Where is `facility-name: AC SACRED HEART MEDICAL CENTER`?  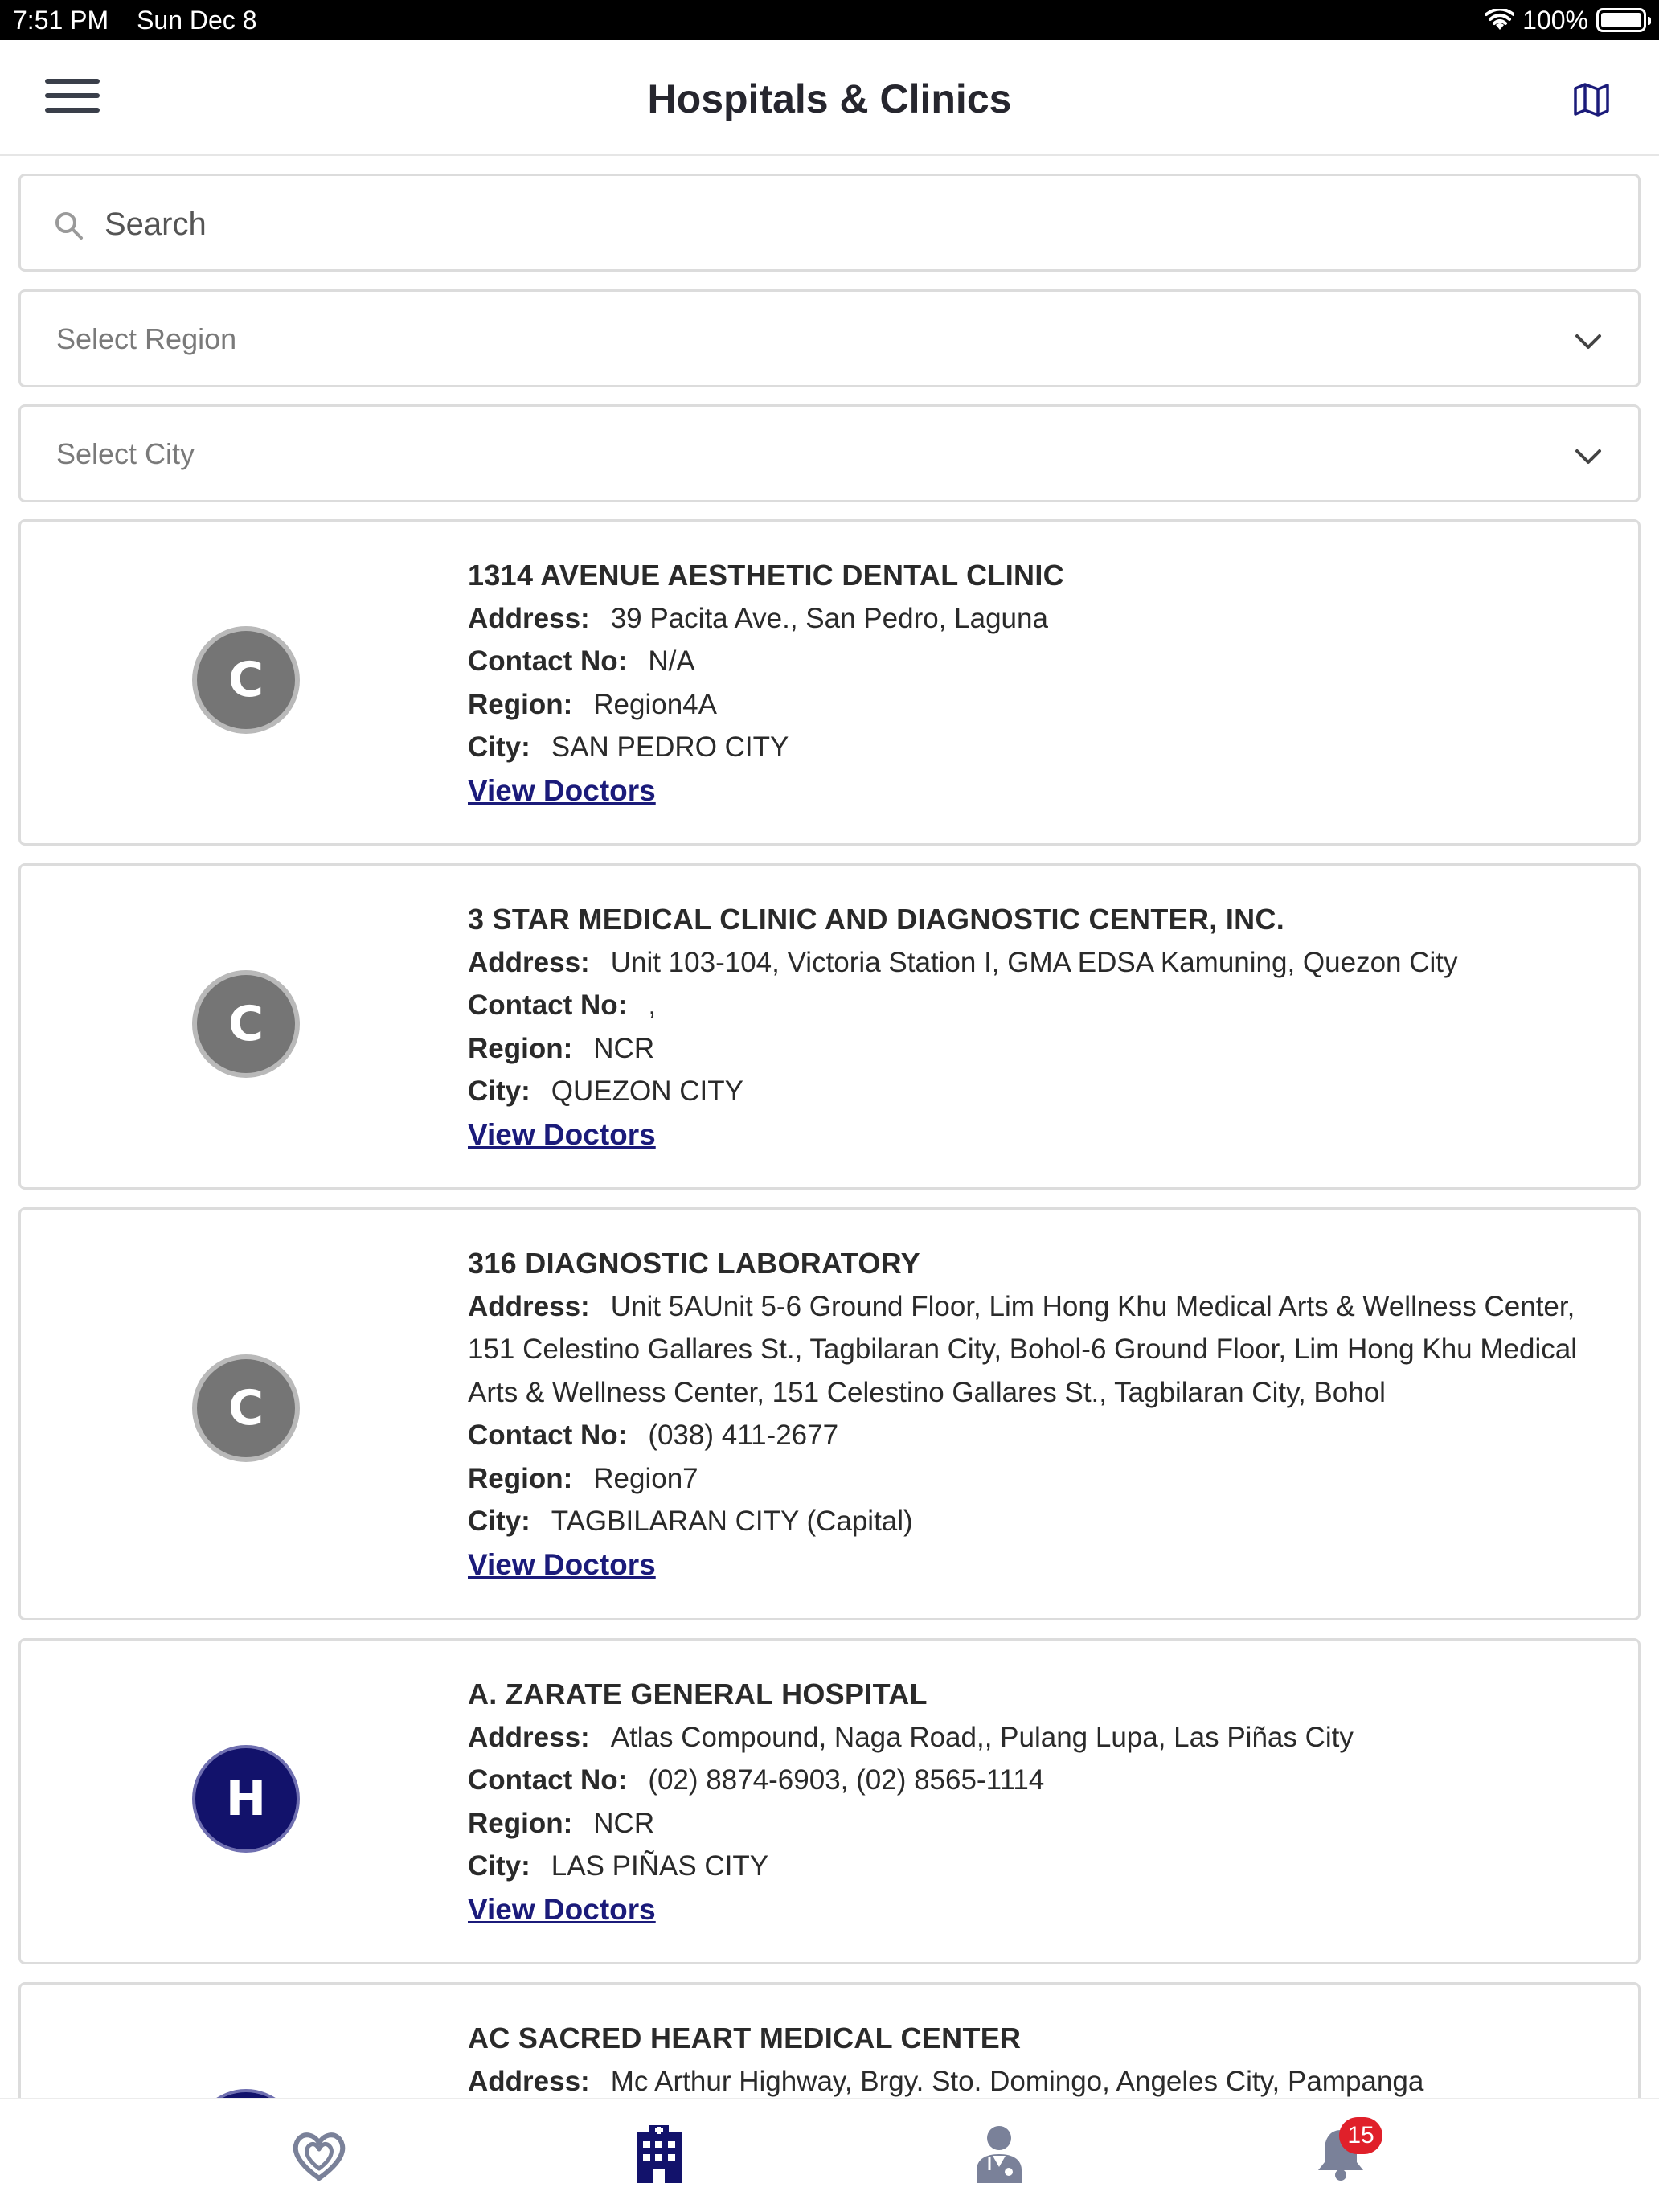 facility-name: AC SACRED HEART MEDICAL CENTER is located at coordinates (745, 2038).